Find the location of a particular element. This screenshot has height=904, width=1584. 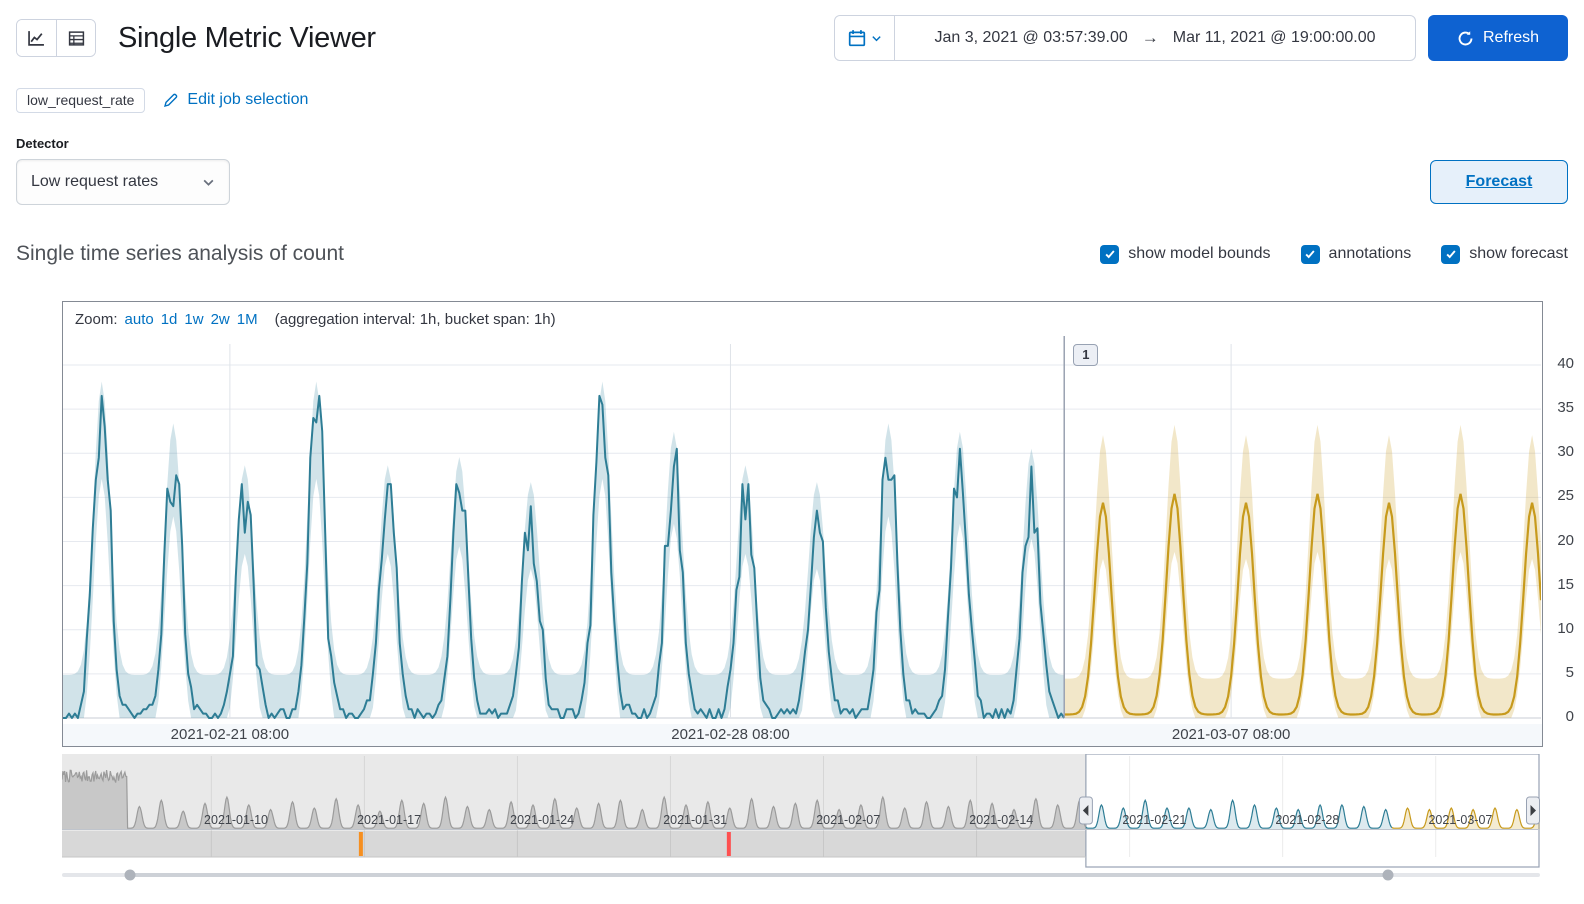

range-arrow-icon: → is located at coordinates (1150, 37).